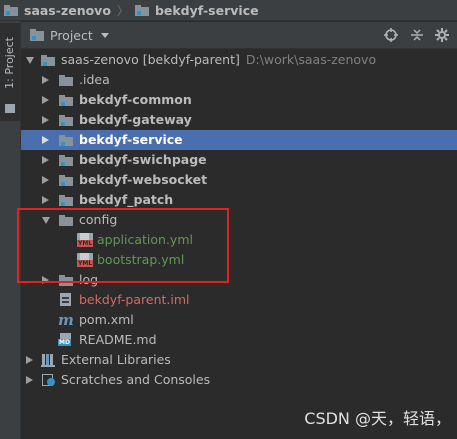  What do you see at coordinates (143, 179) in the screenshot?
I see `tree-item-label: bekdyf-websocket` at bounding box center [143, 179].